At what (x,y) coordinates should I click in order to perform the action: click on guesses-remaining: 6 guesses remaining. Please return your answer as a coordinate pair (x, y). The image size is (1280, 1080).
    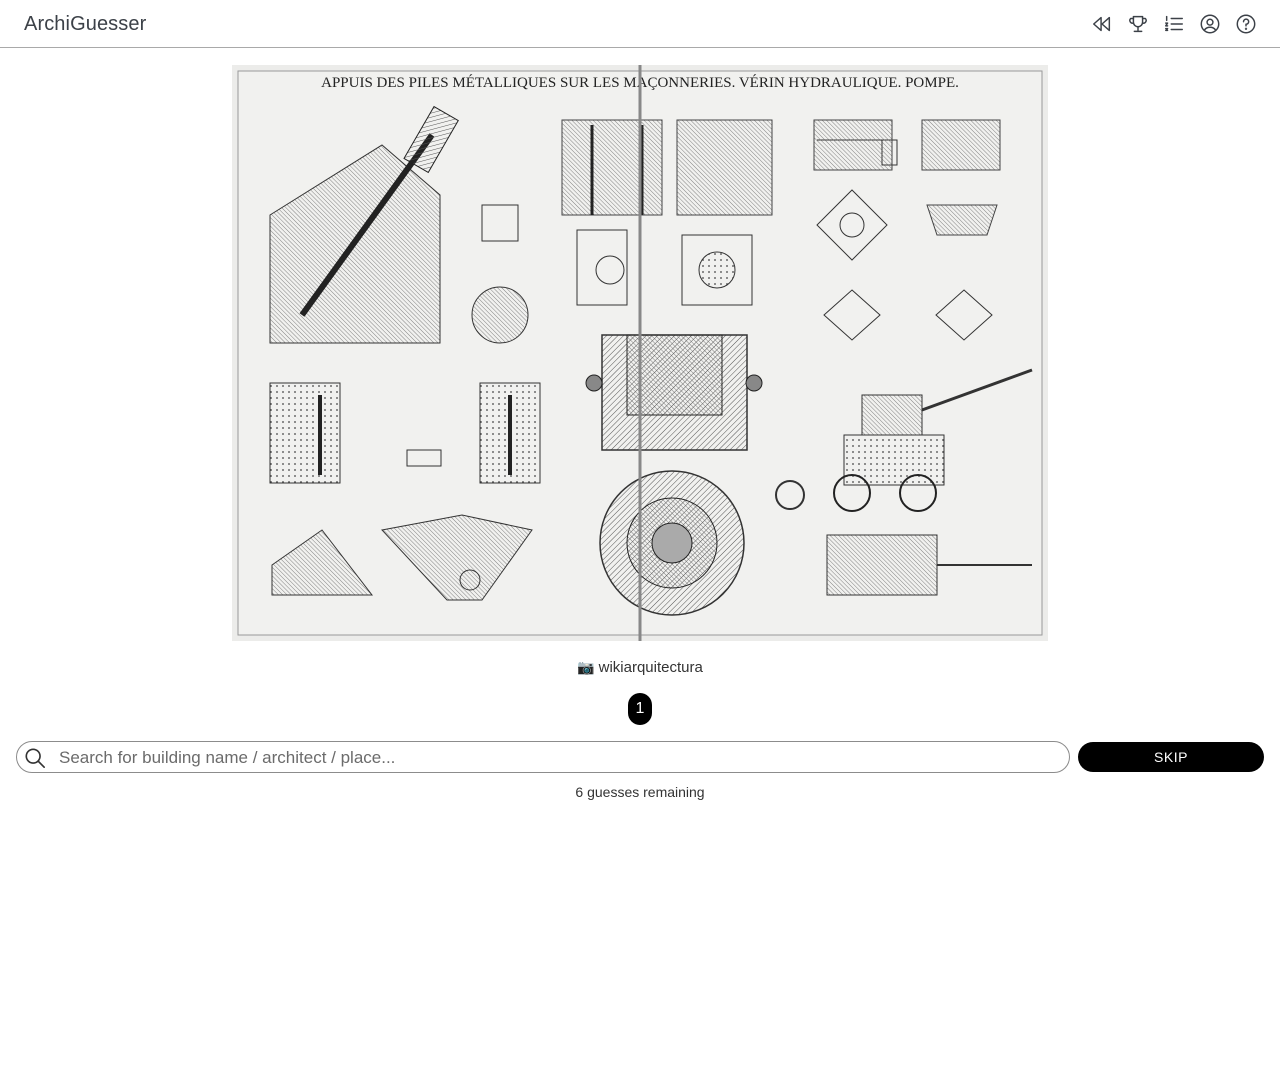
    Looking at the image, I should click on (640, 792).